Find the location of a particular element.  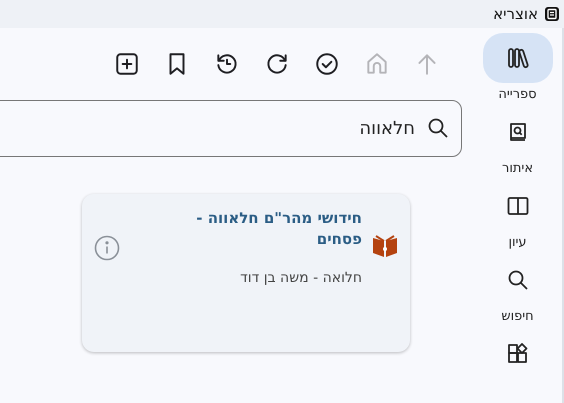

book-title: חידושי מהר"ם חלאווה - פסחים is located at coordinates (278, 229).